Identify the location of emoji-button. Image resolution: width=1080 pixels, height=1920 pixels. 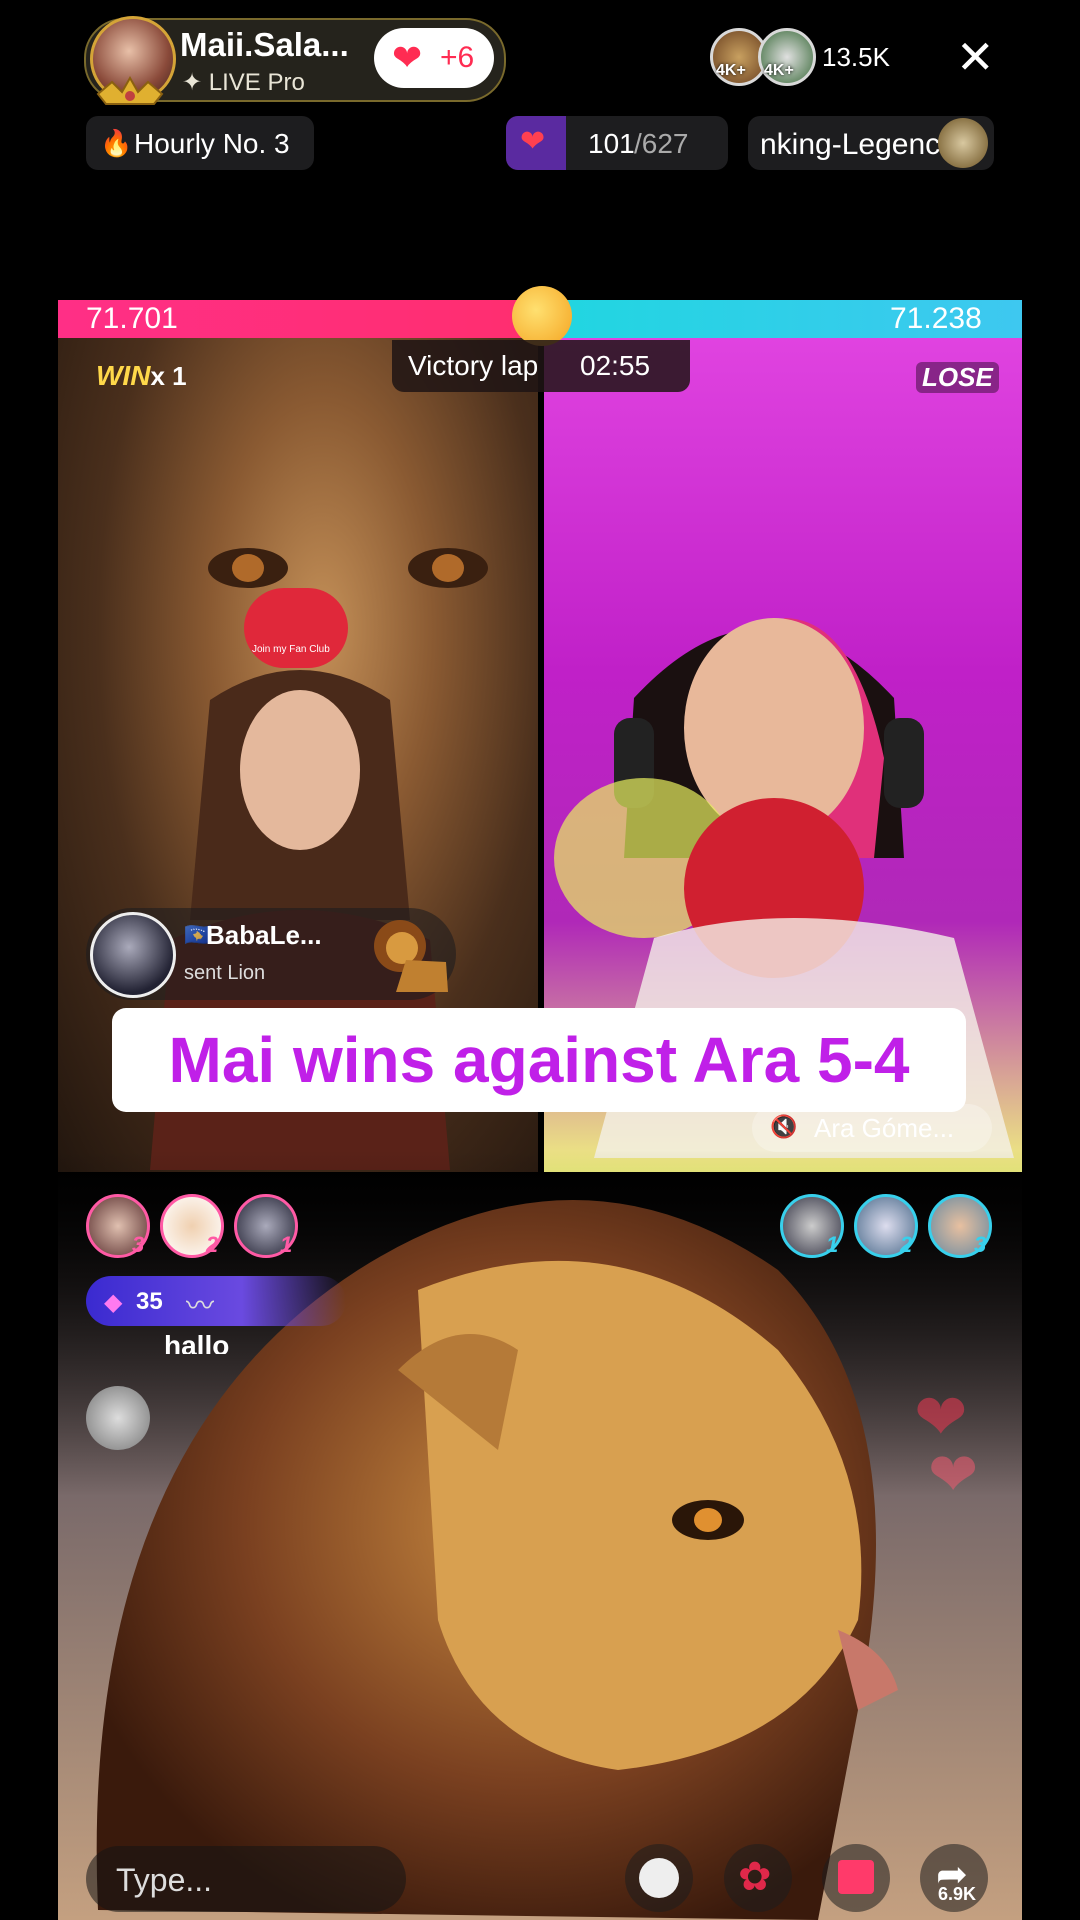
(659, 1878).